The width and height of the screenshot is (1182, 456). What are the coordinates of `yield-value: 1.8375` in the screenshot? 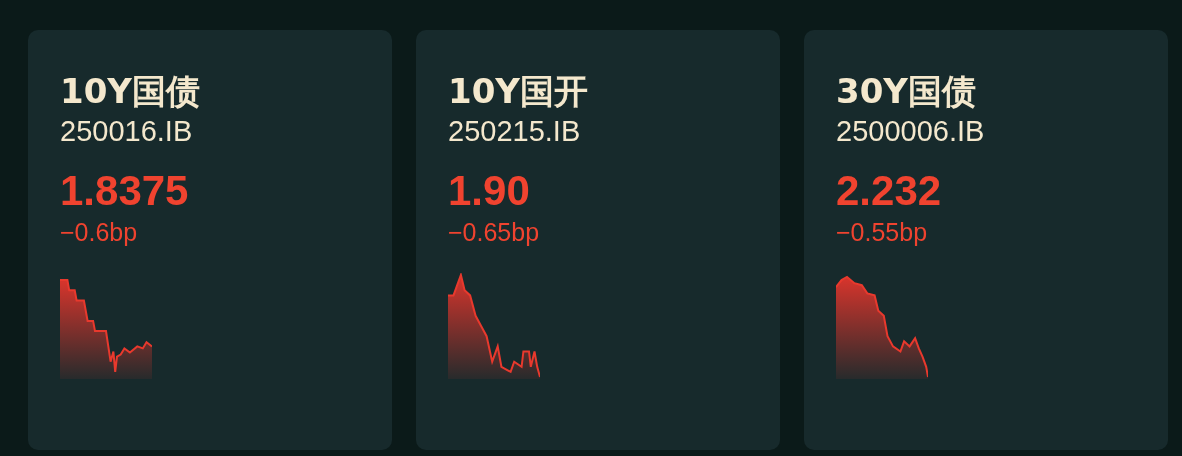 It's located at (124, 191).